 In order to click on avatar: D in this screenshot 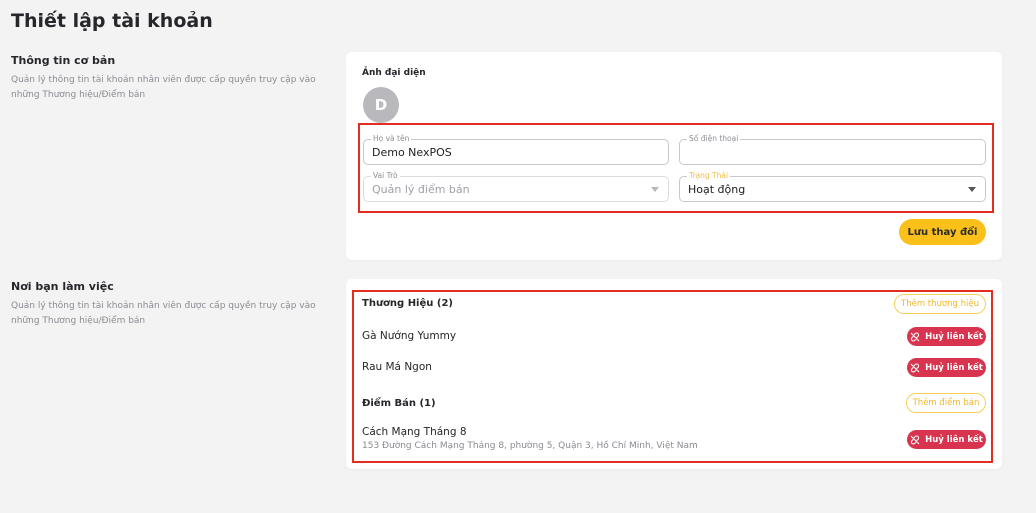, I will do `click(381, 105)`.